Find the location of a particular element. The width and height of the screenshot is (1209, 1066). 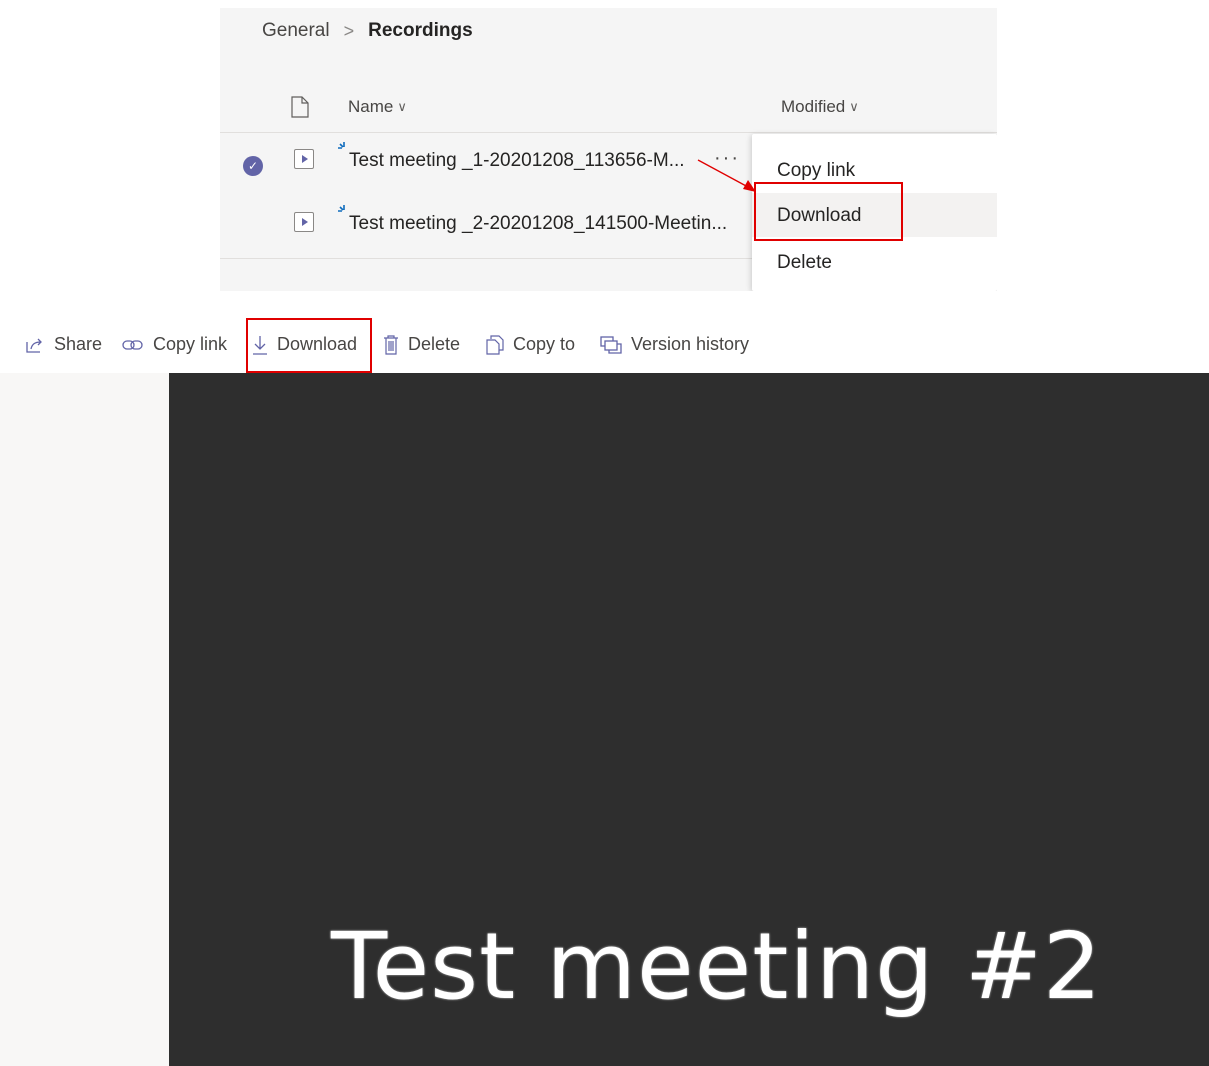

breadcrumb: General > Recordings is located at coordinates (367, 31).